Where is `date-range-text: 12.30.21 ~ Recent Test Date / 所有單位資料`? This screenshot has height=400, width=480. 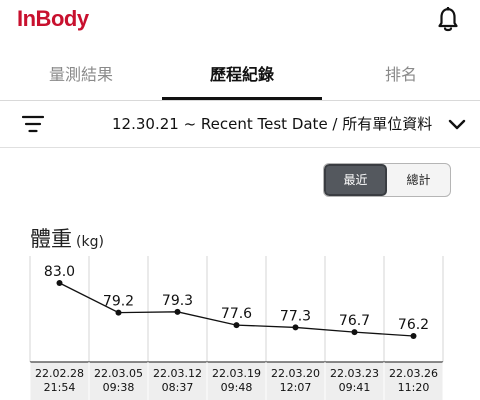
date-range-text: 12.30.21 ~ Recent Test Date / 所有單位資料 is located at coordinates (277, 124).